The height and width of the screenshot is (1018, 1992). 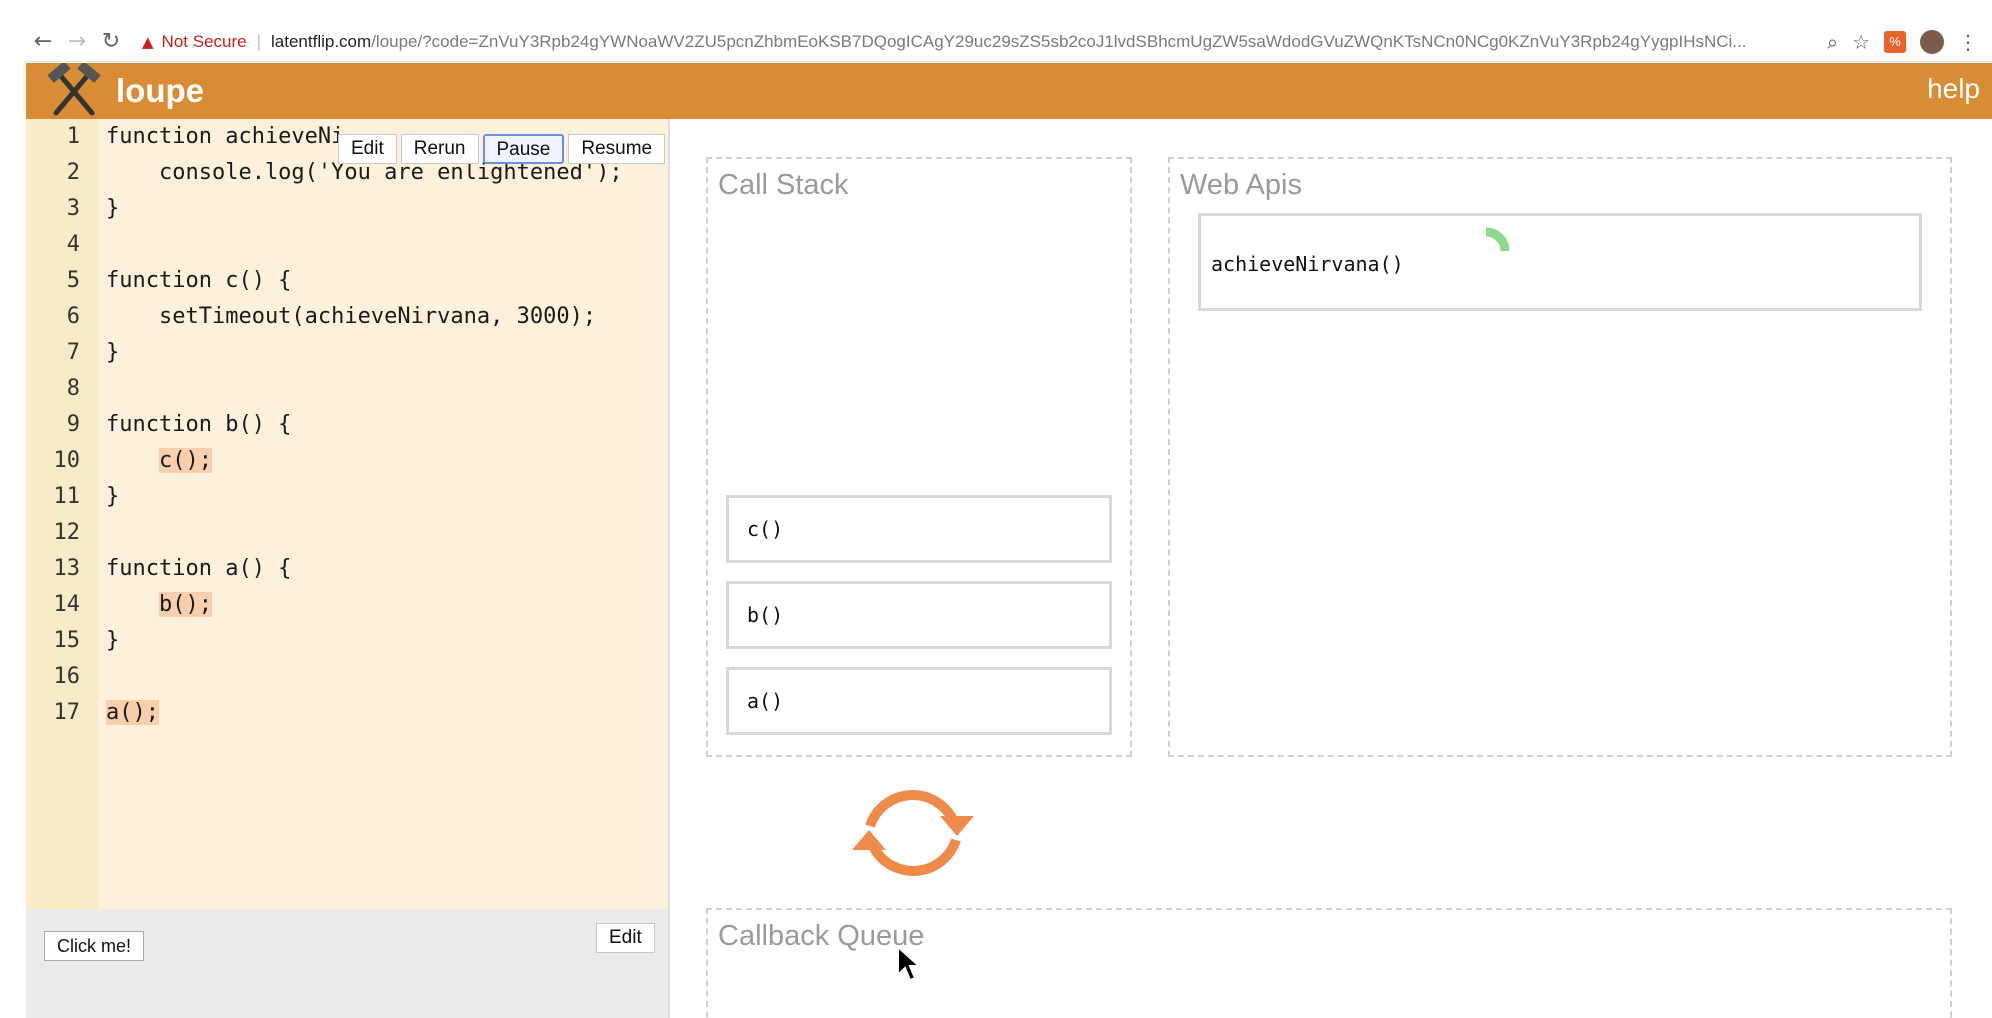 What do you see at coordinates (1329, 963) in the screenshot?
I see `callback-queue-panel: Callback Queue` at bounding box center [1329, 963].